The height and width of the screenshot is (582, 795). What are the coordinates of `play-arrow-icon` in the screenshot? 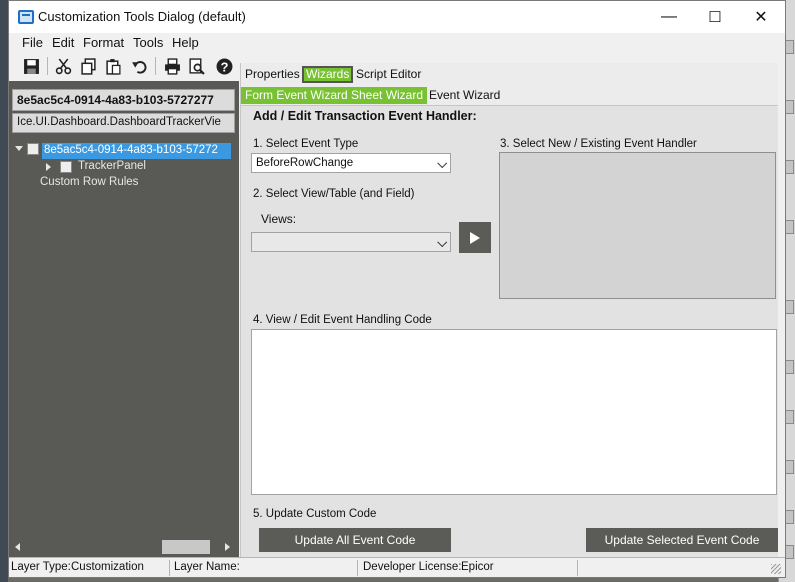 It's located at (475, 237).